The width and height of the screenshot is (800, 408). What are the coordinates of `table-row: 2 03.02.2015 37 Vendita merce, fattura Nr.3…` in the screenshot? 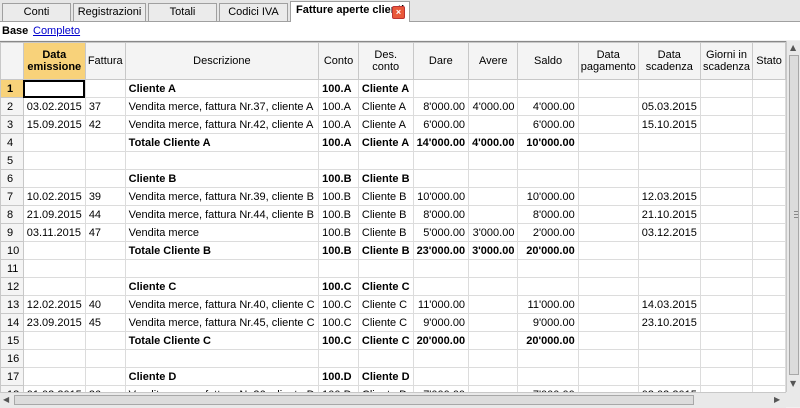 It's located at (393, 106).